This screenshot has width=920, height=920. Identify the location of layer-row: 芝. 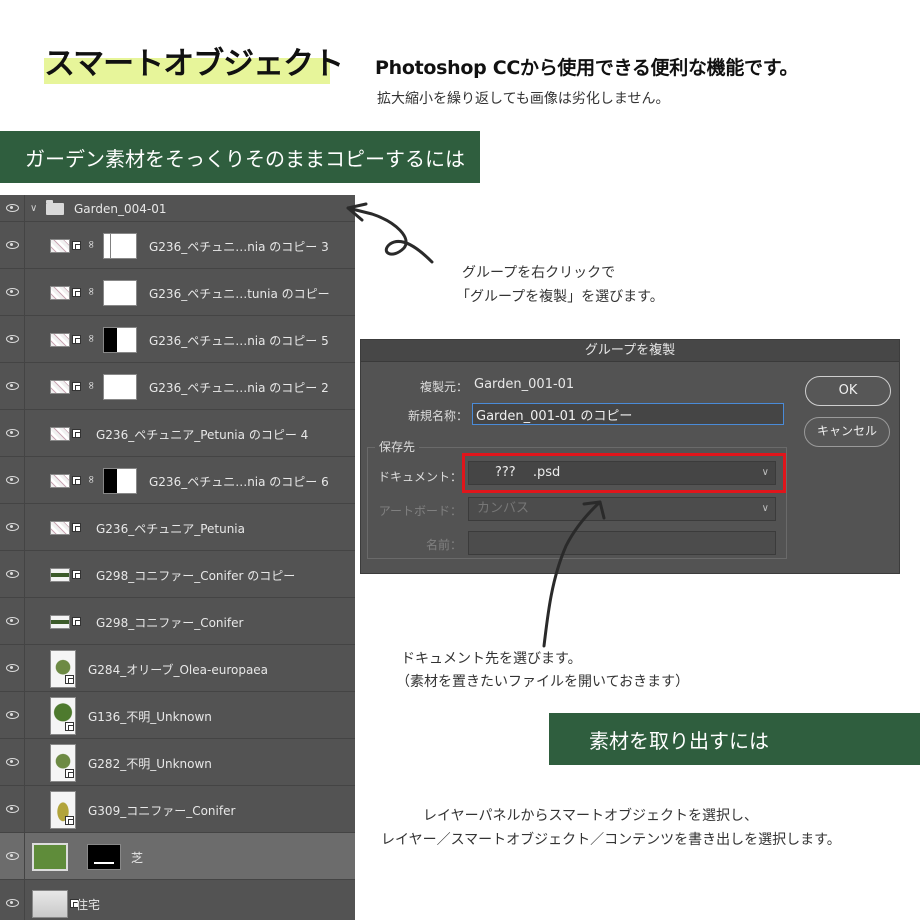
(177, 856).